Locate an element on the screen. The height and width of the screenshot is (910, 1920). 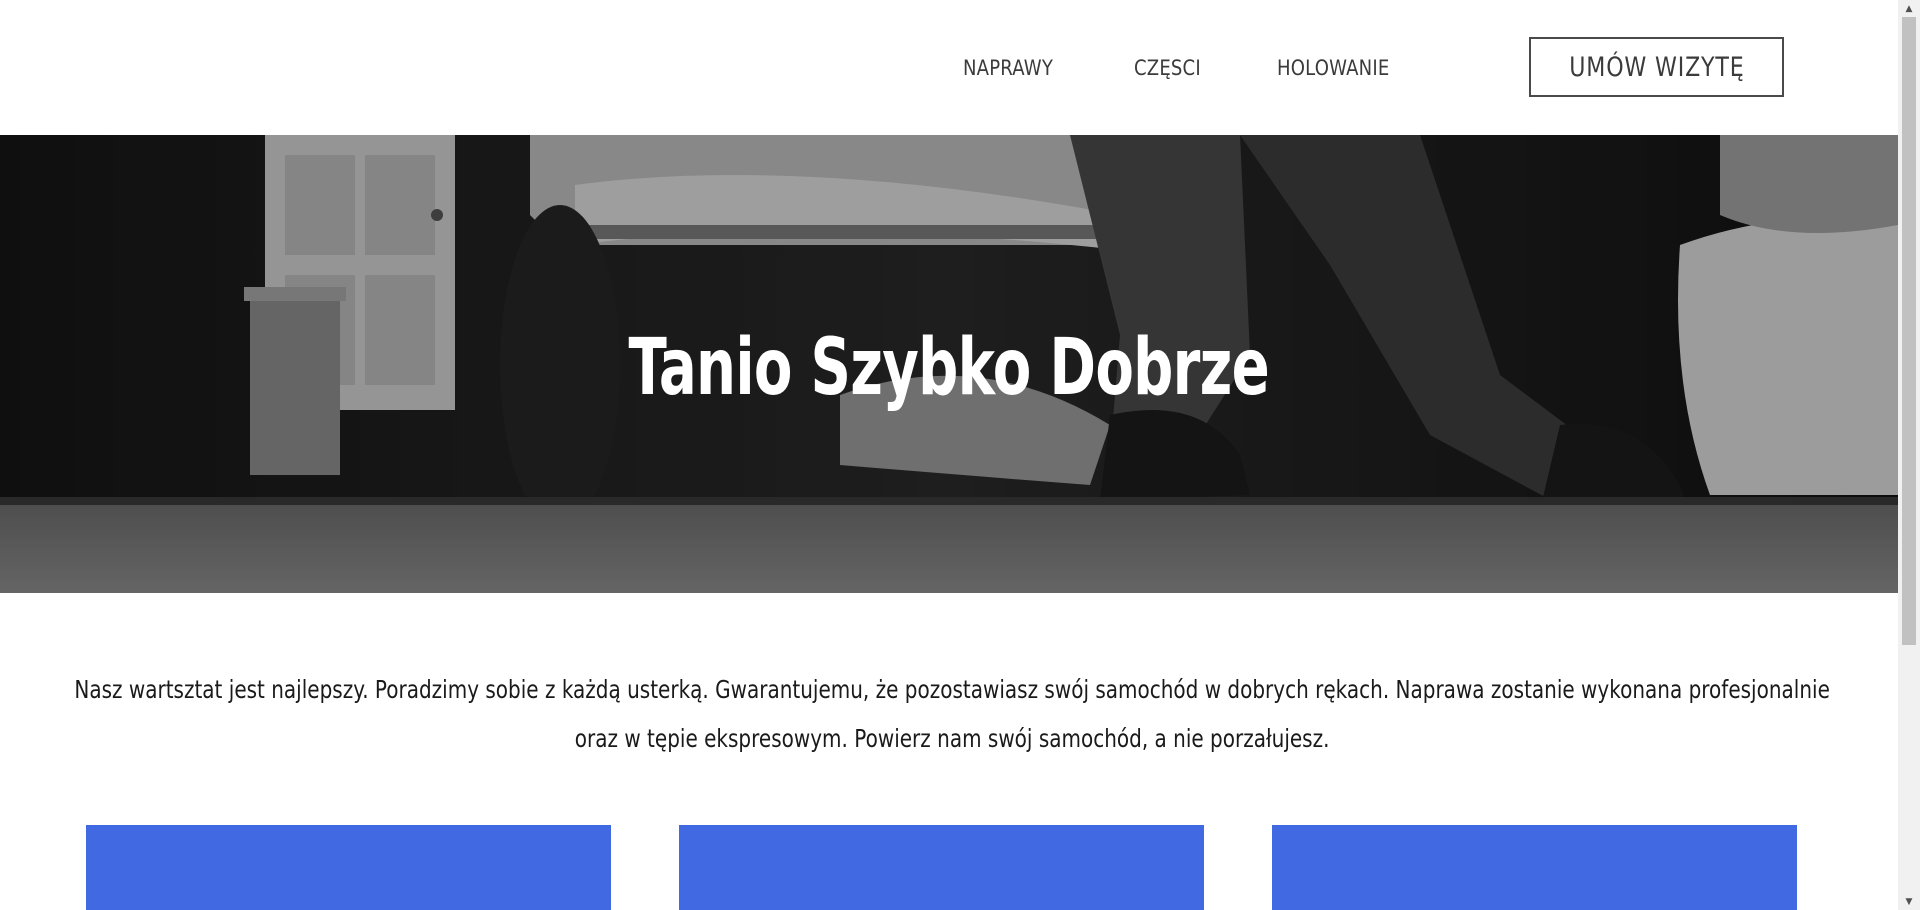
nav-link-naprawy: NAPRAWY is located at coordinates (1008, 68).